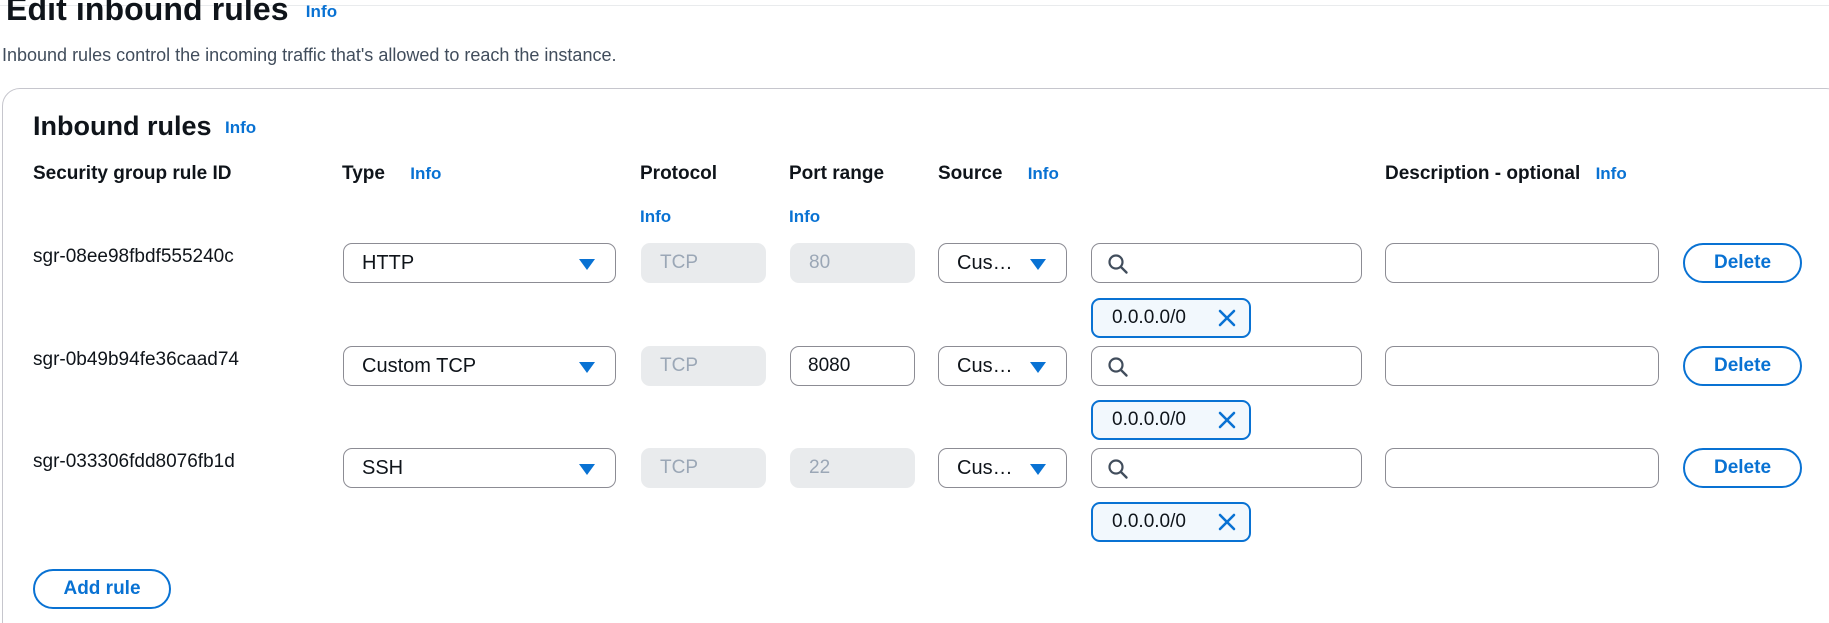 The height and width of the screenshot is (623, 1829). What do you see at coordinates (391, 174) in the screenshot?
I see `column-header-type: Type Info` at bounding box center [391, 174].